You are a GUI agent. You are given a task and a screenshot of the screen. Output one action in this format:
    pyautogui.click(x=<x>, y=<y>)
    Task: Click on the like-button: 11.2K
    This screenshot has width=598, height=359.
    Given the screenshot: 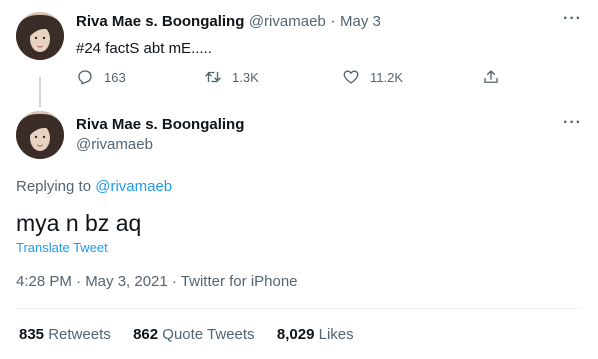 What is the action you would take?
    pyautogui.click(x=372, y=77)
    